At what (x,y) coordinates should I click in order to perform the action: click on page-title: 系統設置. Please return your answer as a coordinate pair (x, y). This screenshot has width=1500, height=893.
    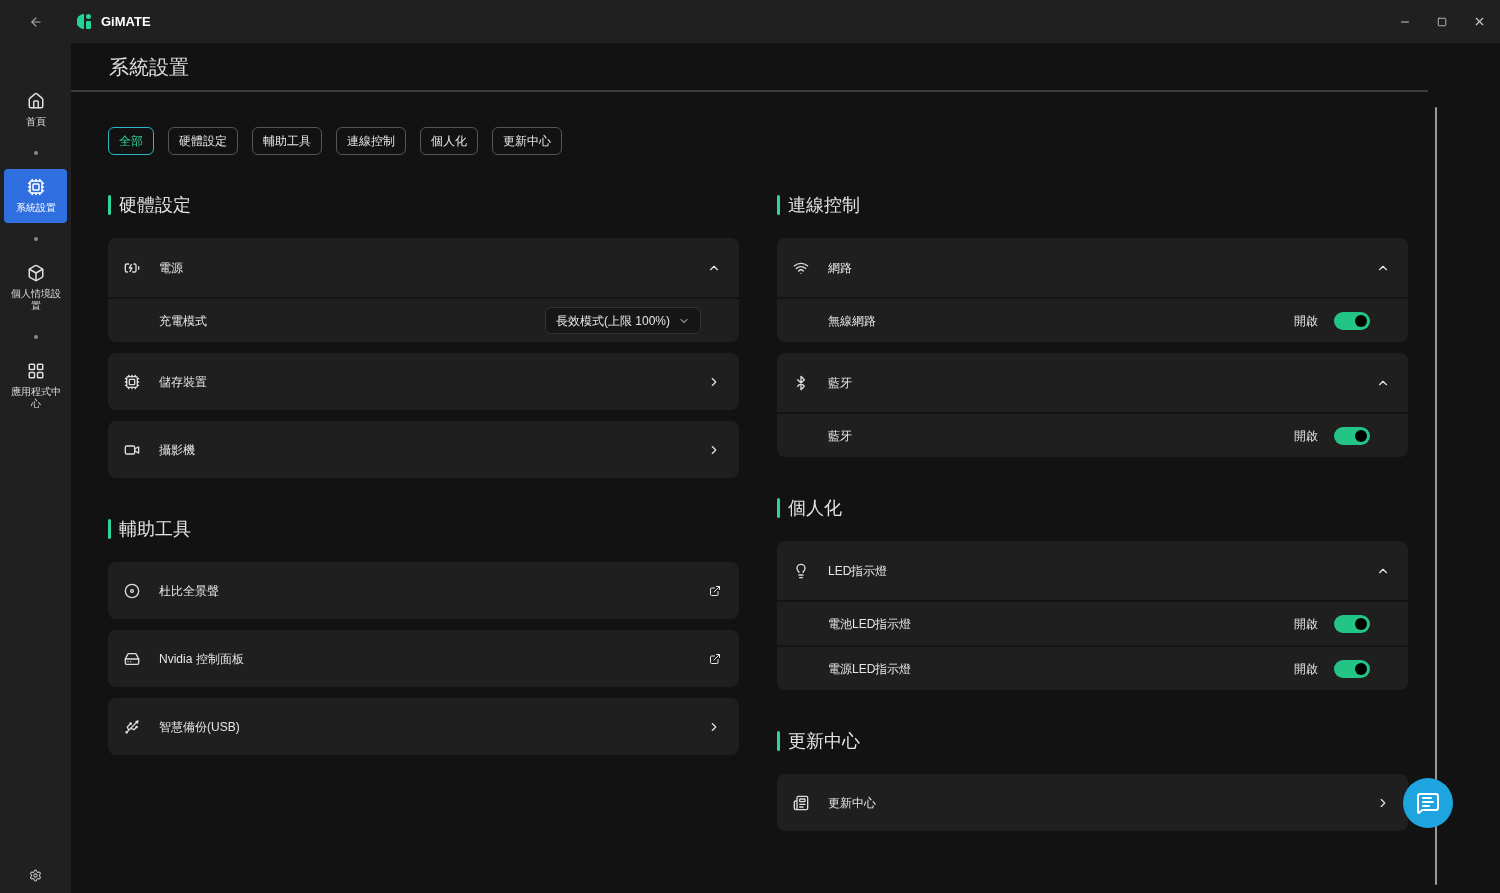
    Looking at the image, I should click on (149, 67).